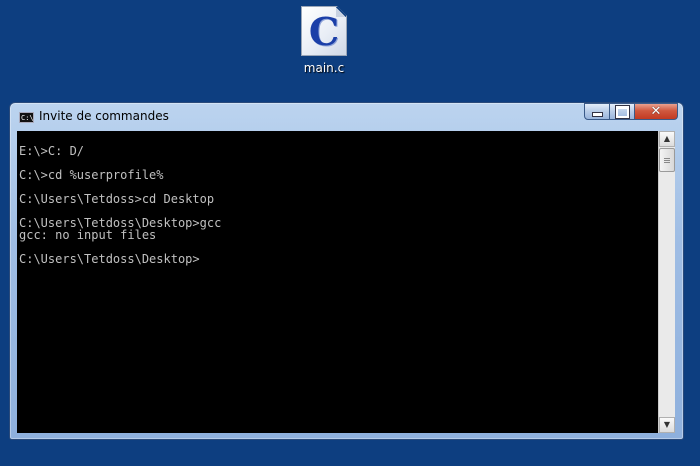 This screenshot has height=466, width=700. I want to click on c-source-file-icon: C, so click(324, 31).